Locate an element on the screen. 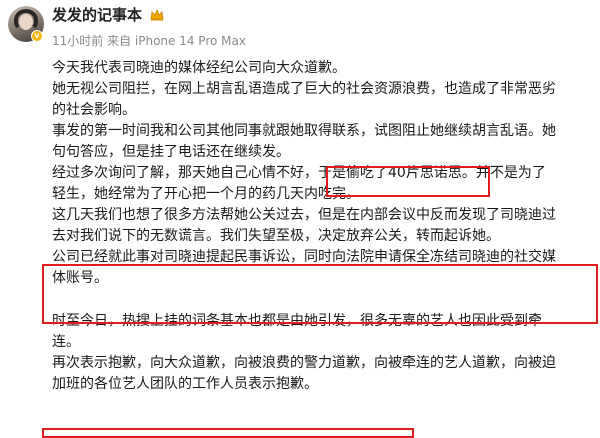 The width and height of the screenshot is (600, 438). body-line-highlighted: 公司已经就此事对司晓迪提起民事诉讼，同时向法院申请保全冻结司晓迪的社交媒 is located at coordinates (304, 257).